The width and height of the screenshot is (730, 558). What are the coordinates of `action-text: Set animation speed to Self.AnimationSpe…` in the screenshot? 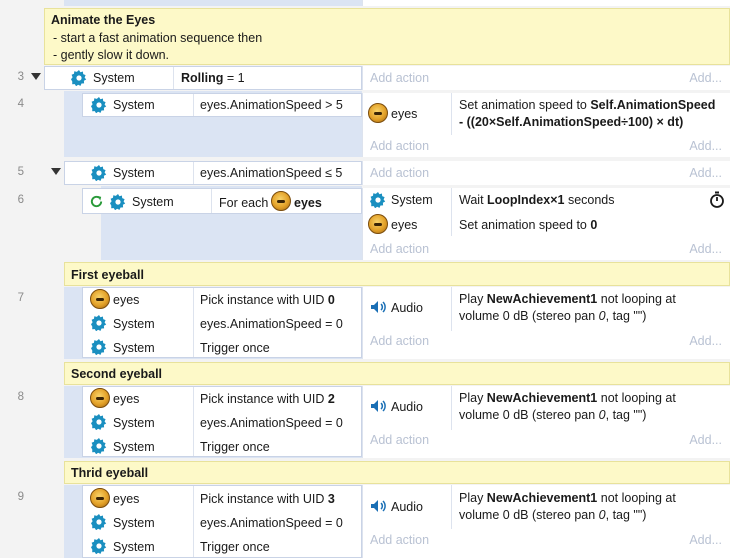 It's located at (587, 105).